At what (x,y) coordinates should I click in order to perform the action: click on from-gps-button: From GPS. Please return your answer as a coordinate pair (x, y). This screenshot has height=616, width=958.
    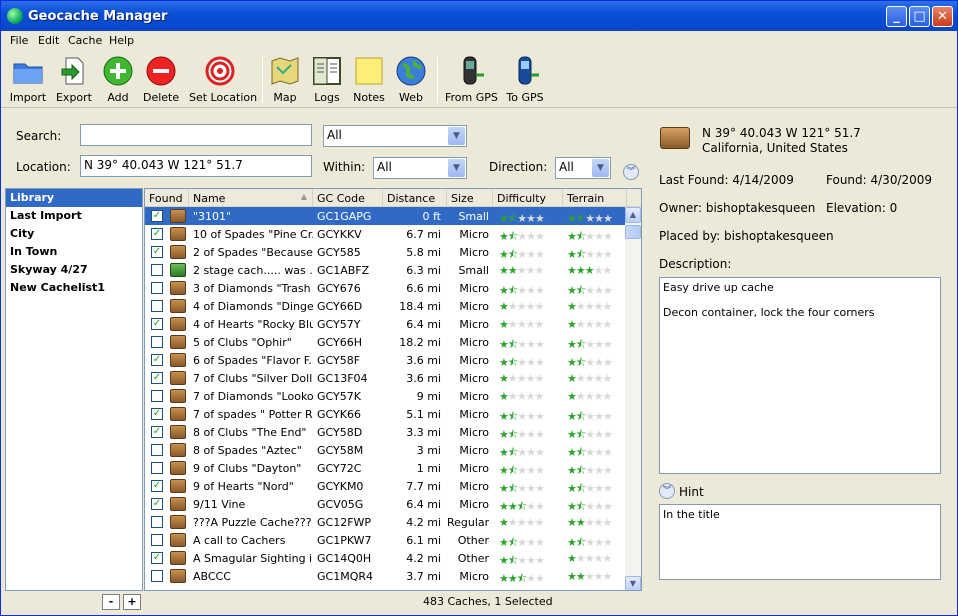
    Looking at the image, I should click on (471, 80).